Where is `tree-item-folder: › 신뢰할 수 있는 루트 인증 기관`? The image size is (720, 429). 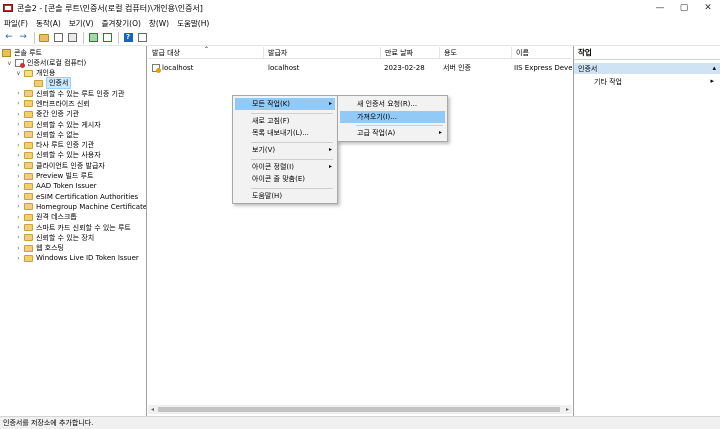 tree-item-folder: › 신뢰할 수 있는 루트 인증 기관 is located at coordinates (69, 94).